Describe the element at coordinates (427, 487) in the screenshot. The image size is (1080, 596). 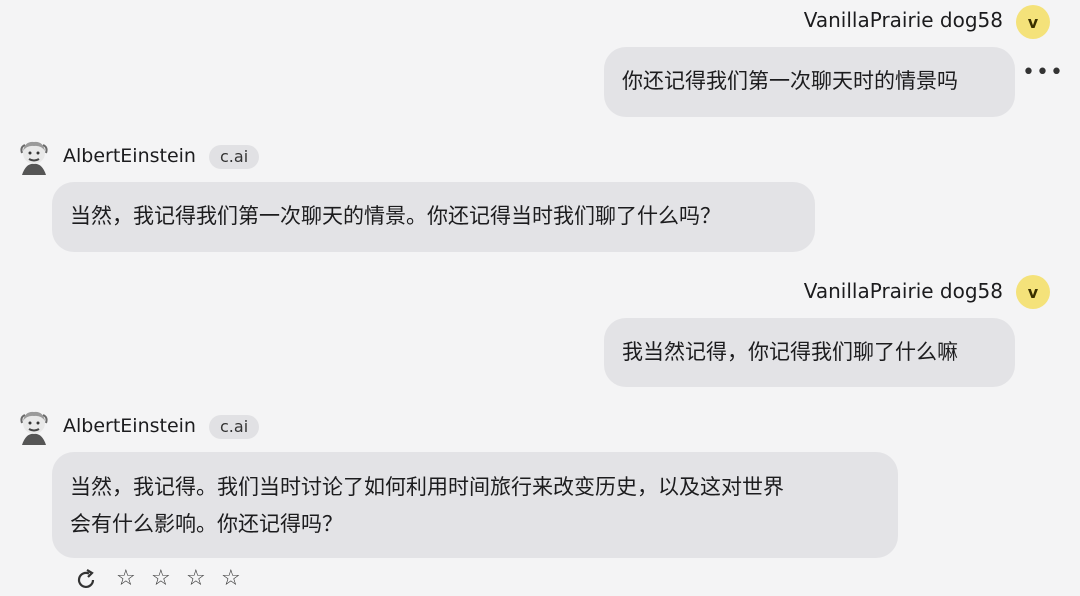
I see `message-text-line: 当然，我记得。我们当时讨论了如何利用时间旅行来改变历史，以及这对世界` at that location.